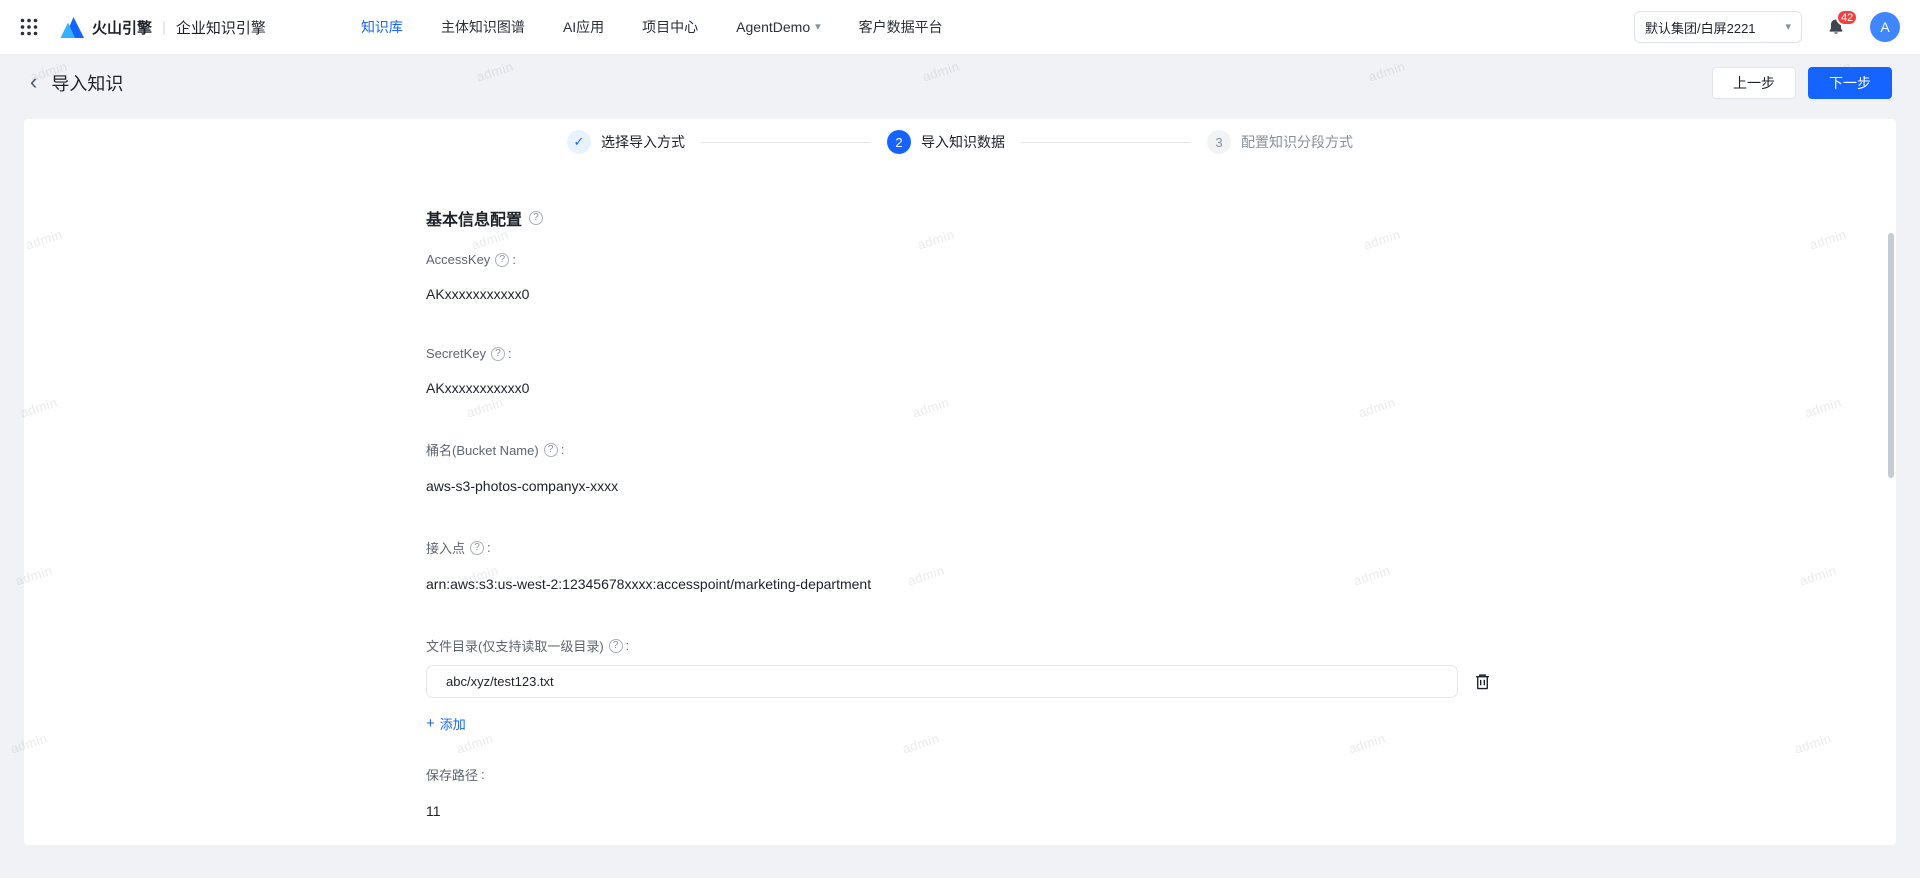 Image resolution: width=1920 pixels, height=878 pixels. I want to click on step-3-configure-segmentation: 3 配置知识分段方式, so click(1280, 142).